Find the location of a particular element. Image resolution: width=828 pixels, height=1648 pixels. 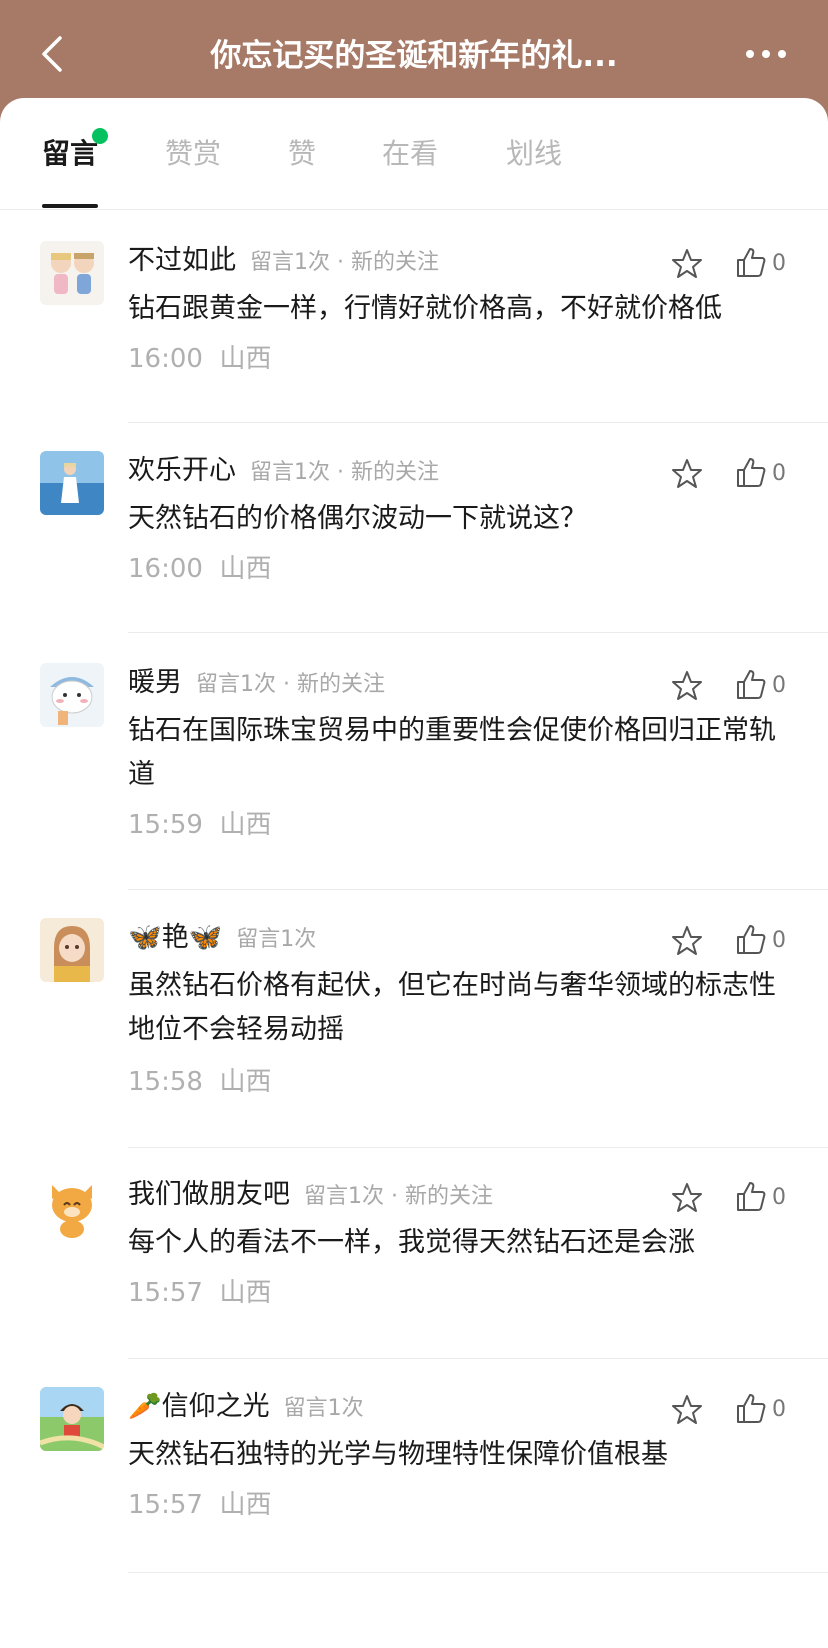

comment-nickname: 🦋艳🦋 is located at coordinates (175, 937).